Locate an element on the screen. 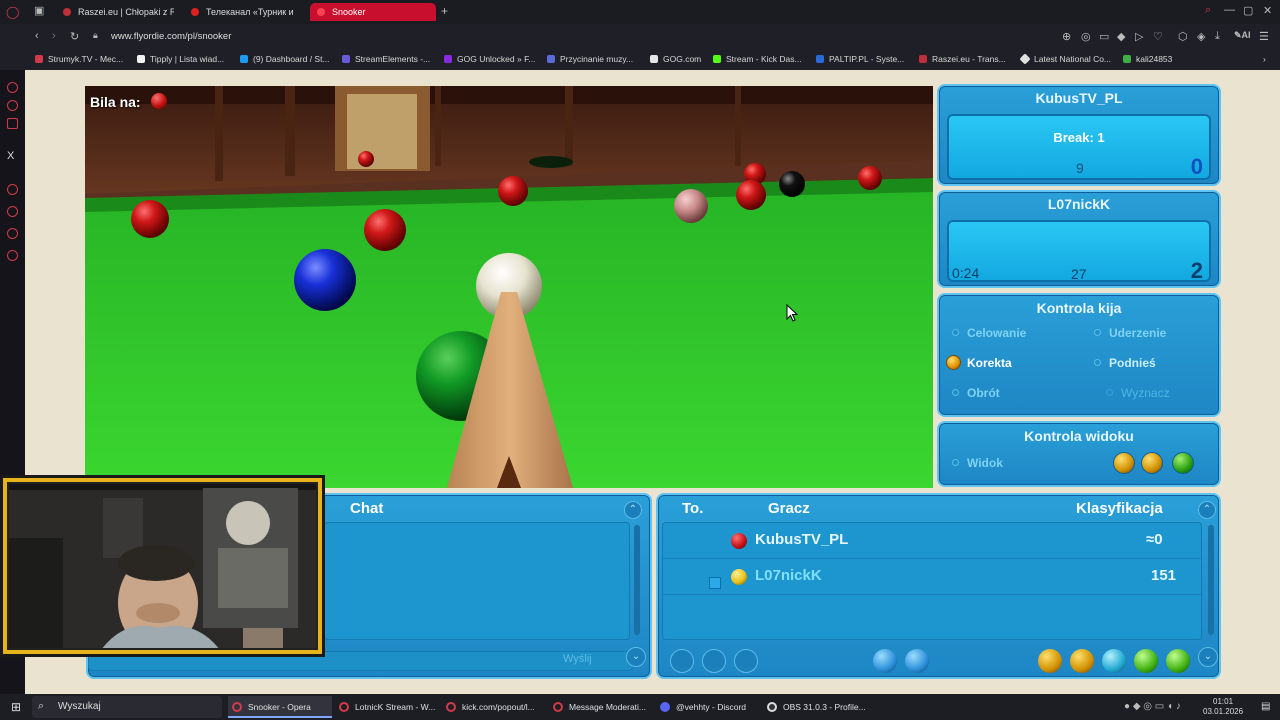 The image size is (1280, 720). sidebar-clock-icon is located at coordinates (12, 211).